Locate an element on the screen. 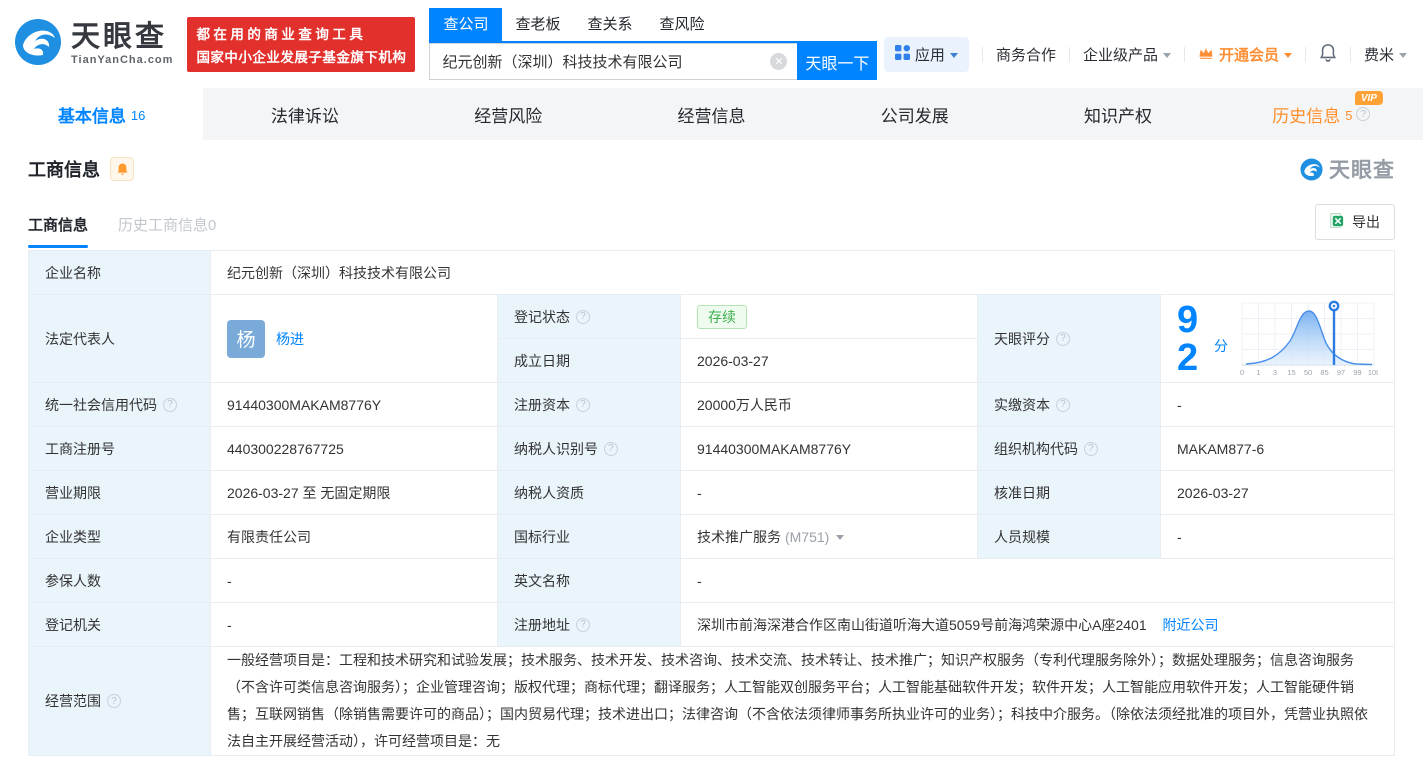  apps-label: 应用 is located at coordinates (929, 55).